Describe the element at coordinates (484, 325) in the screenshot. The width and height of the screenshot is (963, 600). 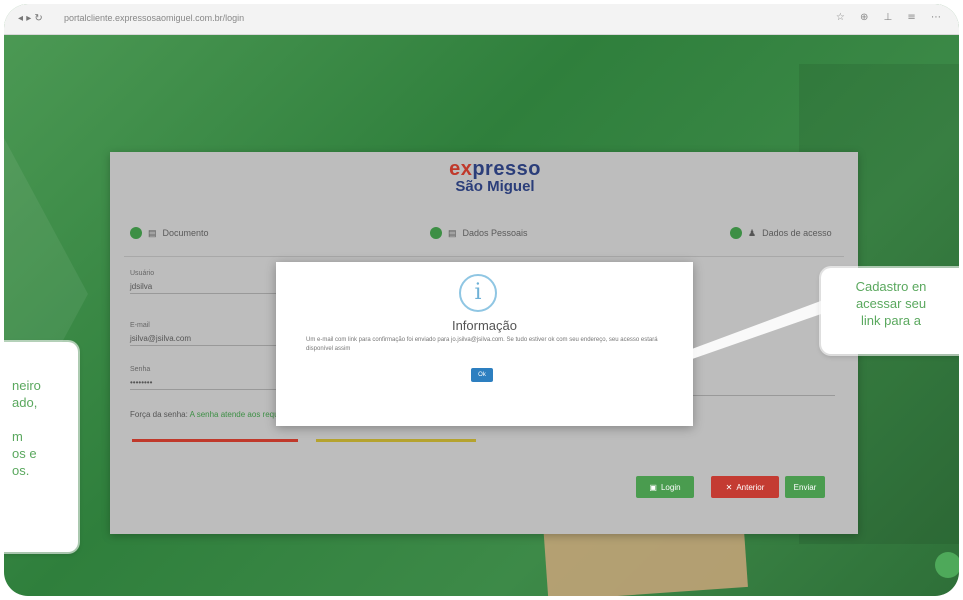
I see `dialog-title: Informação` at that location.